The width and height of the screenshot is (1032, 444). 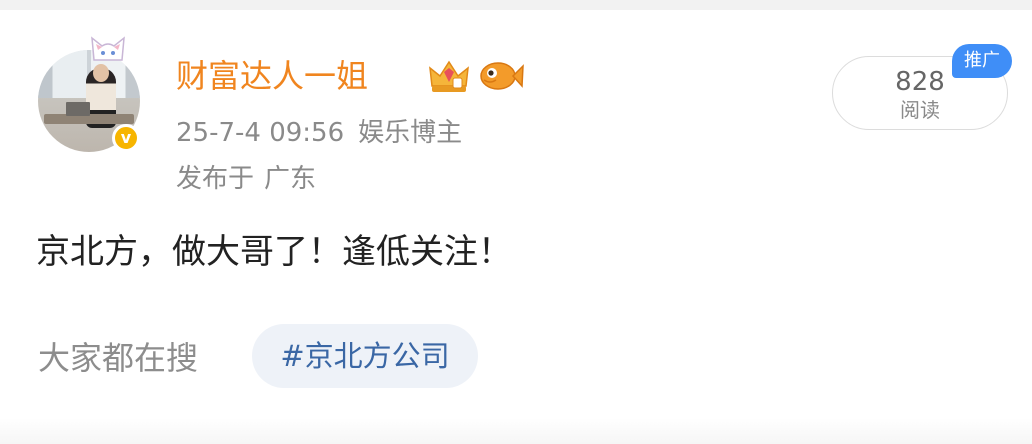 I want to click on location-name: 广东, so click(x=290, y=179).